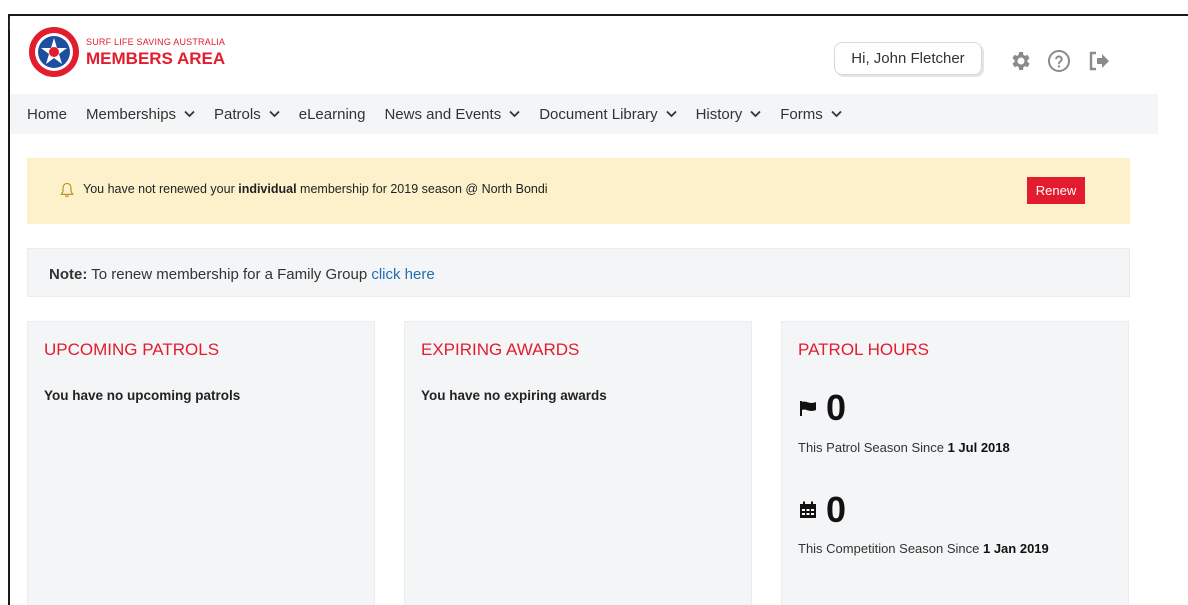 The height and width of the screenshot is (605, 1188). Describe the element at coordinates (131, 114) in the screenshot. I see `nav-item-label: Memberships` at that location.